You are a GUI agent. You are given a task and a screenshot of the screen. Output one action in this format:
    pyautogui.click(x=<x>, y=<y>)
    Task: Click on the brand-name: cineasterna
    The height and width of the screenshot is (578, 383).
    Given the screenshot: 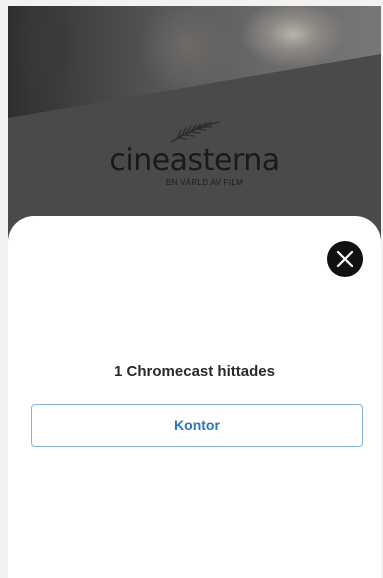 What is the action you would take?
    pyautogui.click(x=194, y=160)
    